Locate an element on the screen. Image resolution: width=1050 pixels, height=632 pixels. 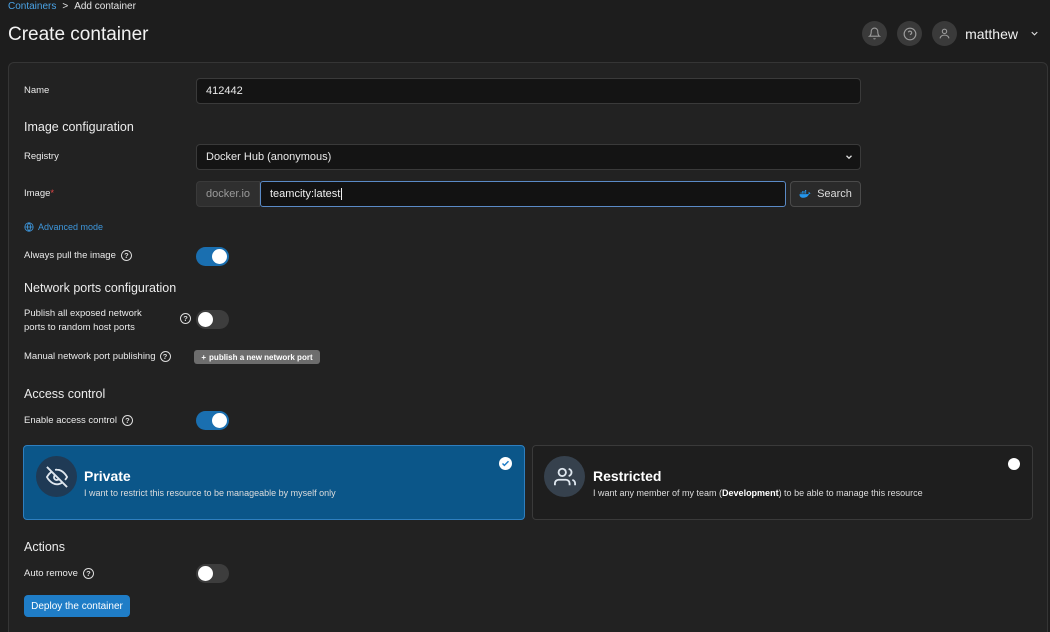
enable-access-label: Enable access control is located at coordinates (70, 420).